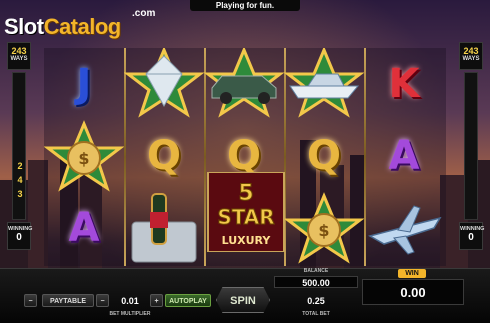 The image size is (490, 323). I want to click on balance-label: BALANCE, so click(316, 271).